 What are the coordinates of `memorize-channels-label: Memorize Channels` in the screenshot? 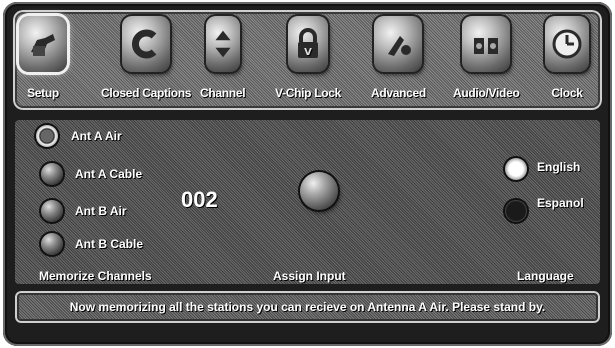 It's located at (95, 276).